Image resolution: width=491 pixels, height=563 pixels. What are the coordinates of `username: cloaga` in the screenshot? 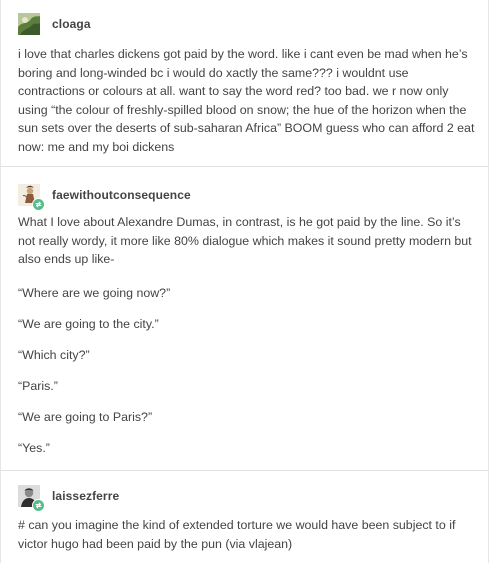 It's located at (71, 24).